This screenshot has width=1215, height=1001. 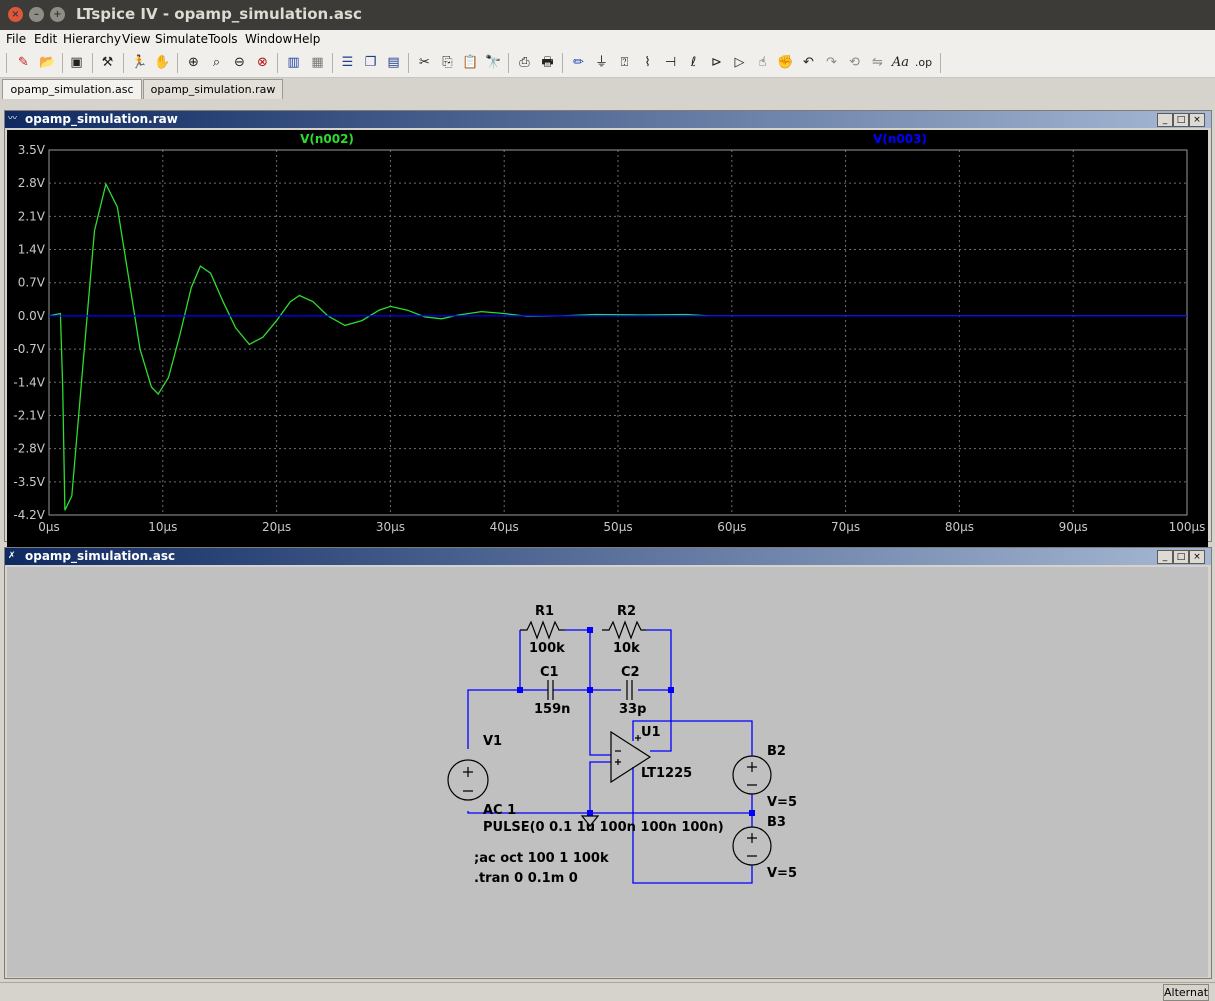 I want to click on x-tick-label: 100µs, so click(x=1187, y=527).